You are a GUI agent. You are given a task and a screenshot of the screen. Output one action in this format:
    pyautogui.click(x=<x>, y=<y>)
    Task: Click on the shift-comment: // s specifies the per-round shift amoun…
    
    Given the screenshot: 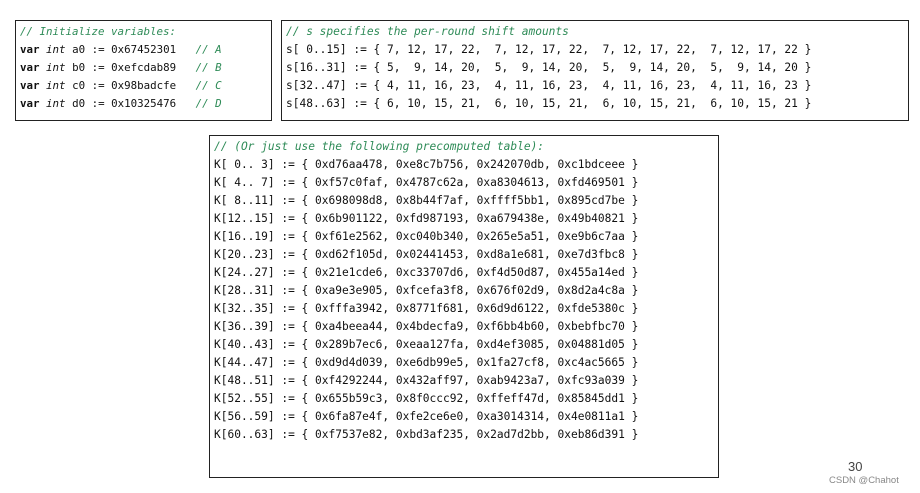 What is the action you would take?
    pyautogui.click(x=427, y=31)
    